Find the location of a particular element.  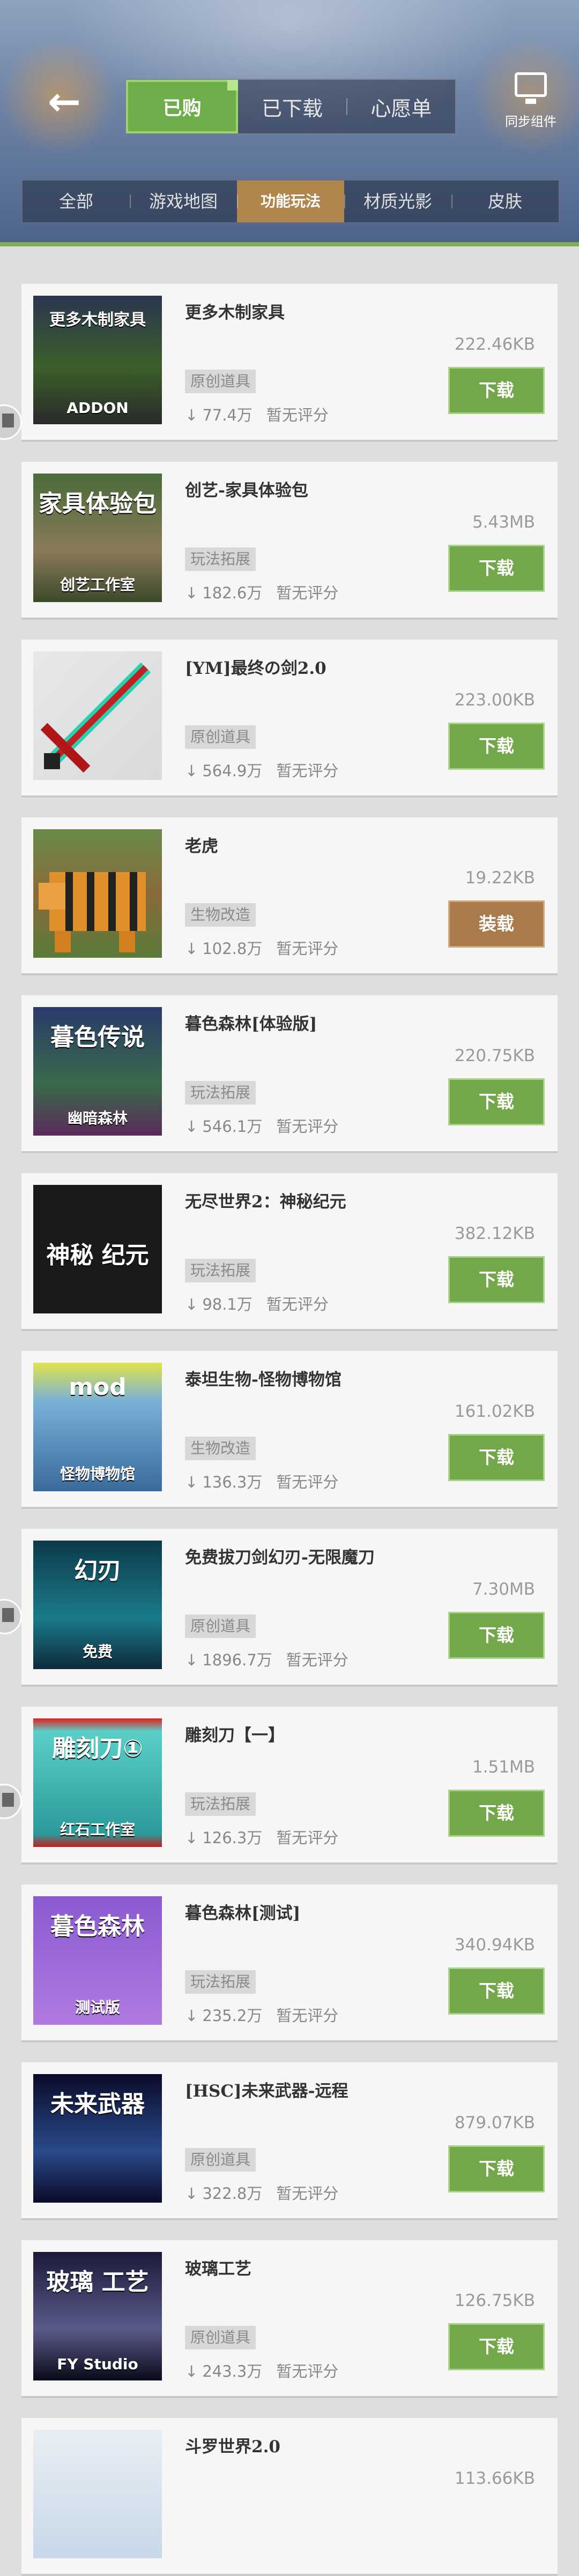

thumb-subtitle: FY Studio is located at coordinates (97, 2364).